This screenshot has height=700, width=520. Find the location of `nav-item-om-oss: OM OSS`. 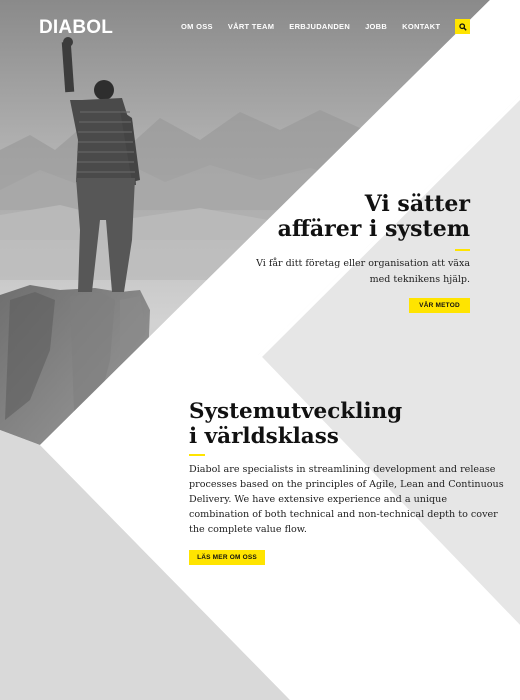

nav-item-om-oss: OM OSS is located at coordinates (197, 26).